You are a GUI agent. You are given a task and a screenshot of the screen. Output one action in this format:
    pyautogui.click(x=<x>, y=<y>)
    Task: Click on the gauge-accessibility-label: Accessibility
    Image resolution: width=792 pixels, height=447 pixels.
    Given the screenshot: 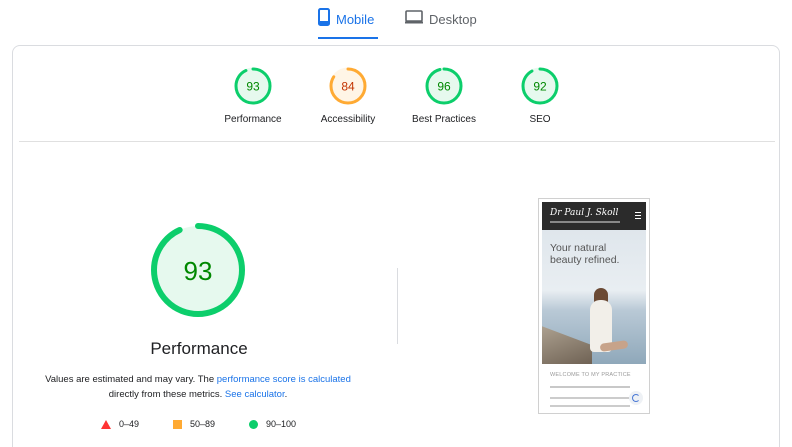 What is the action you would take?
    pyautogui.click(x=348, y=119)
    